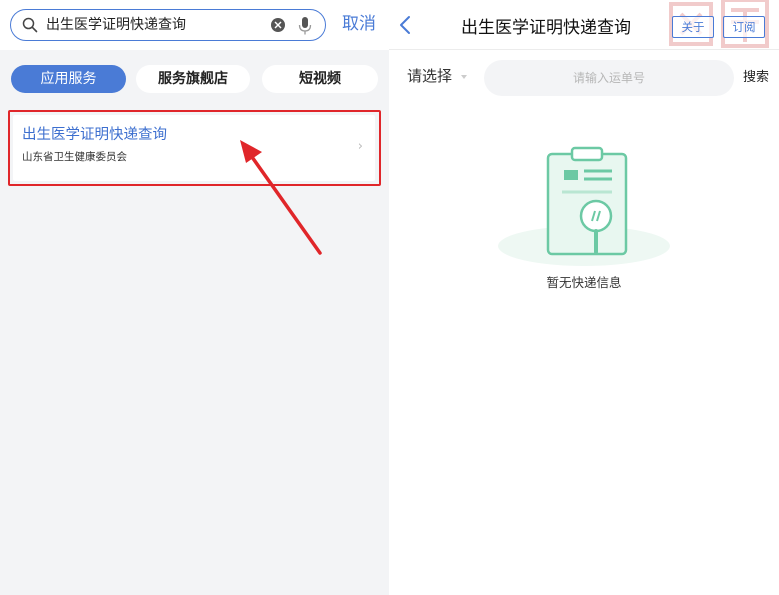 The height and width of the screenshot is (595, 779). I want to click on back-icon, so click(405, 27).